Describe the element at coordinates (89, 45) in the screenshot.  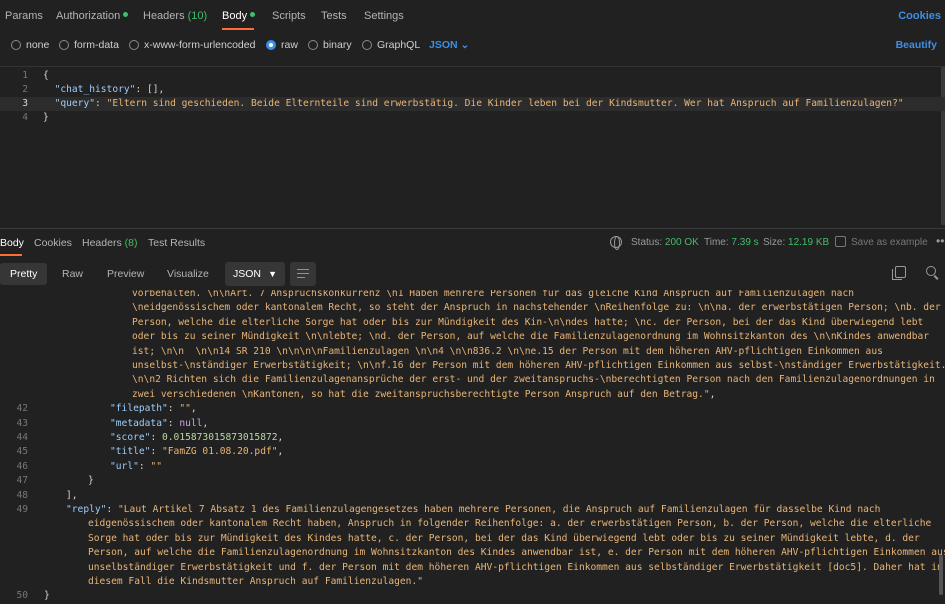
I see `radio-form-data: form-data` at that location.